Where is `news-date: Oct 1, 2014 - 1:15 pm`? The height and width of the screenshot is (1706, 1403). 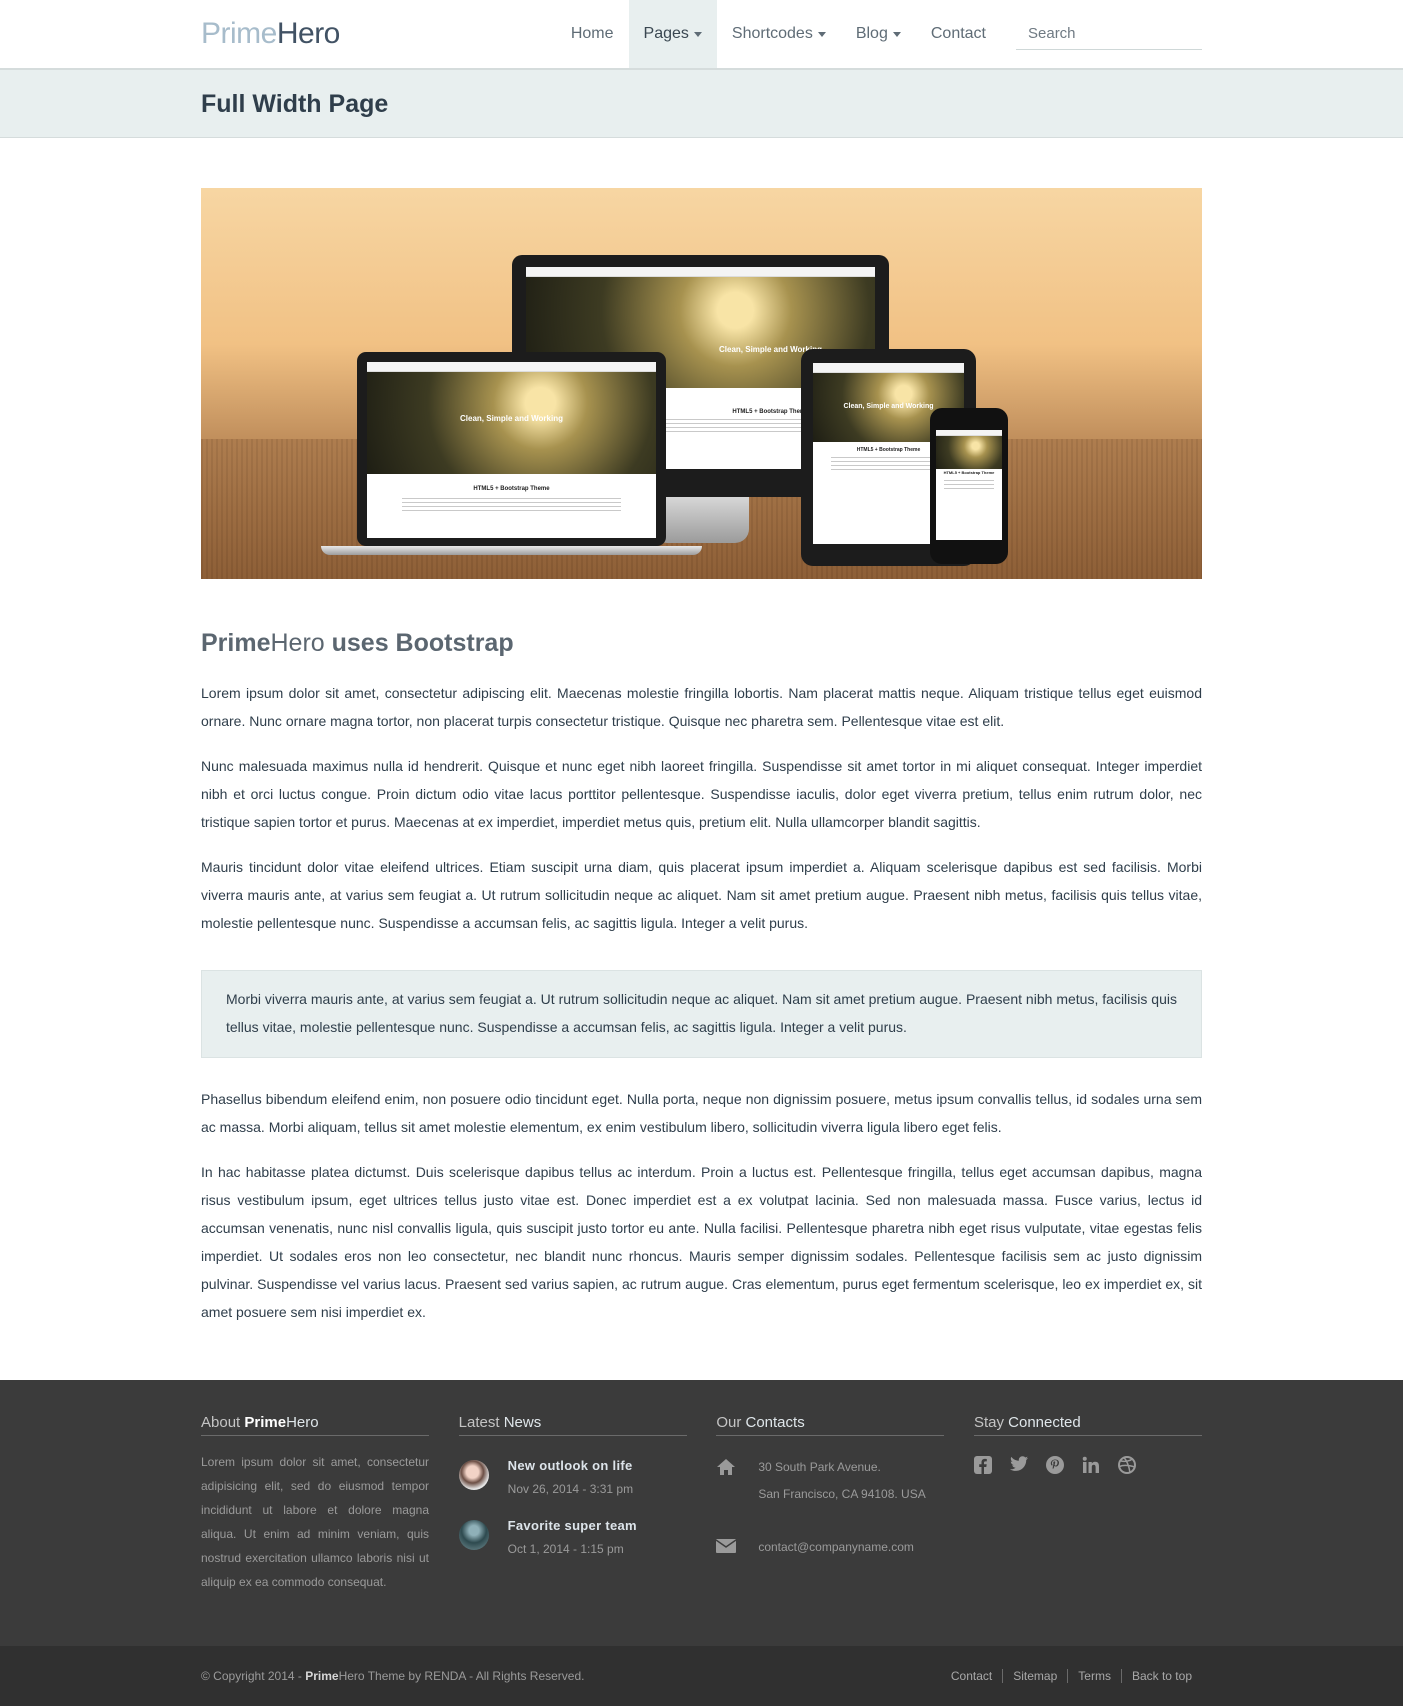
news-date: Oct 1, 2014 - 1:15 pm is located at coordinates (565, 1549).